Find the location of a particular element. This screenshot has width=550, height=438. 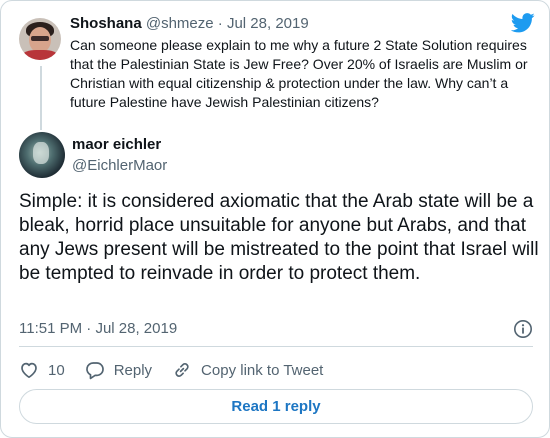

like-count: 10 is located at coordinates (56, 370).